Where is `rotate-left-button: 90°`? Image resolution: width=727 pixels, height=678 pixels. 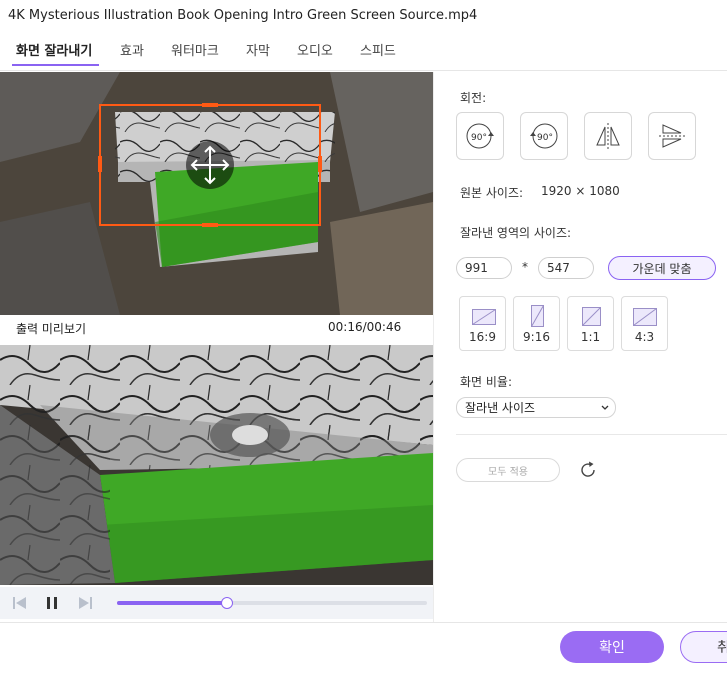 rotate-left-button: 90° is located at coordinates (480, 136).